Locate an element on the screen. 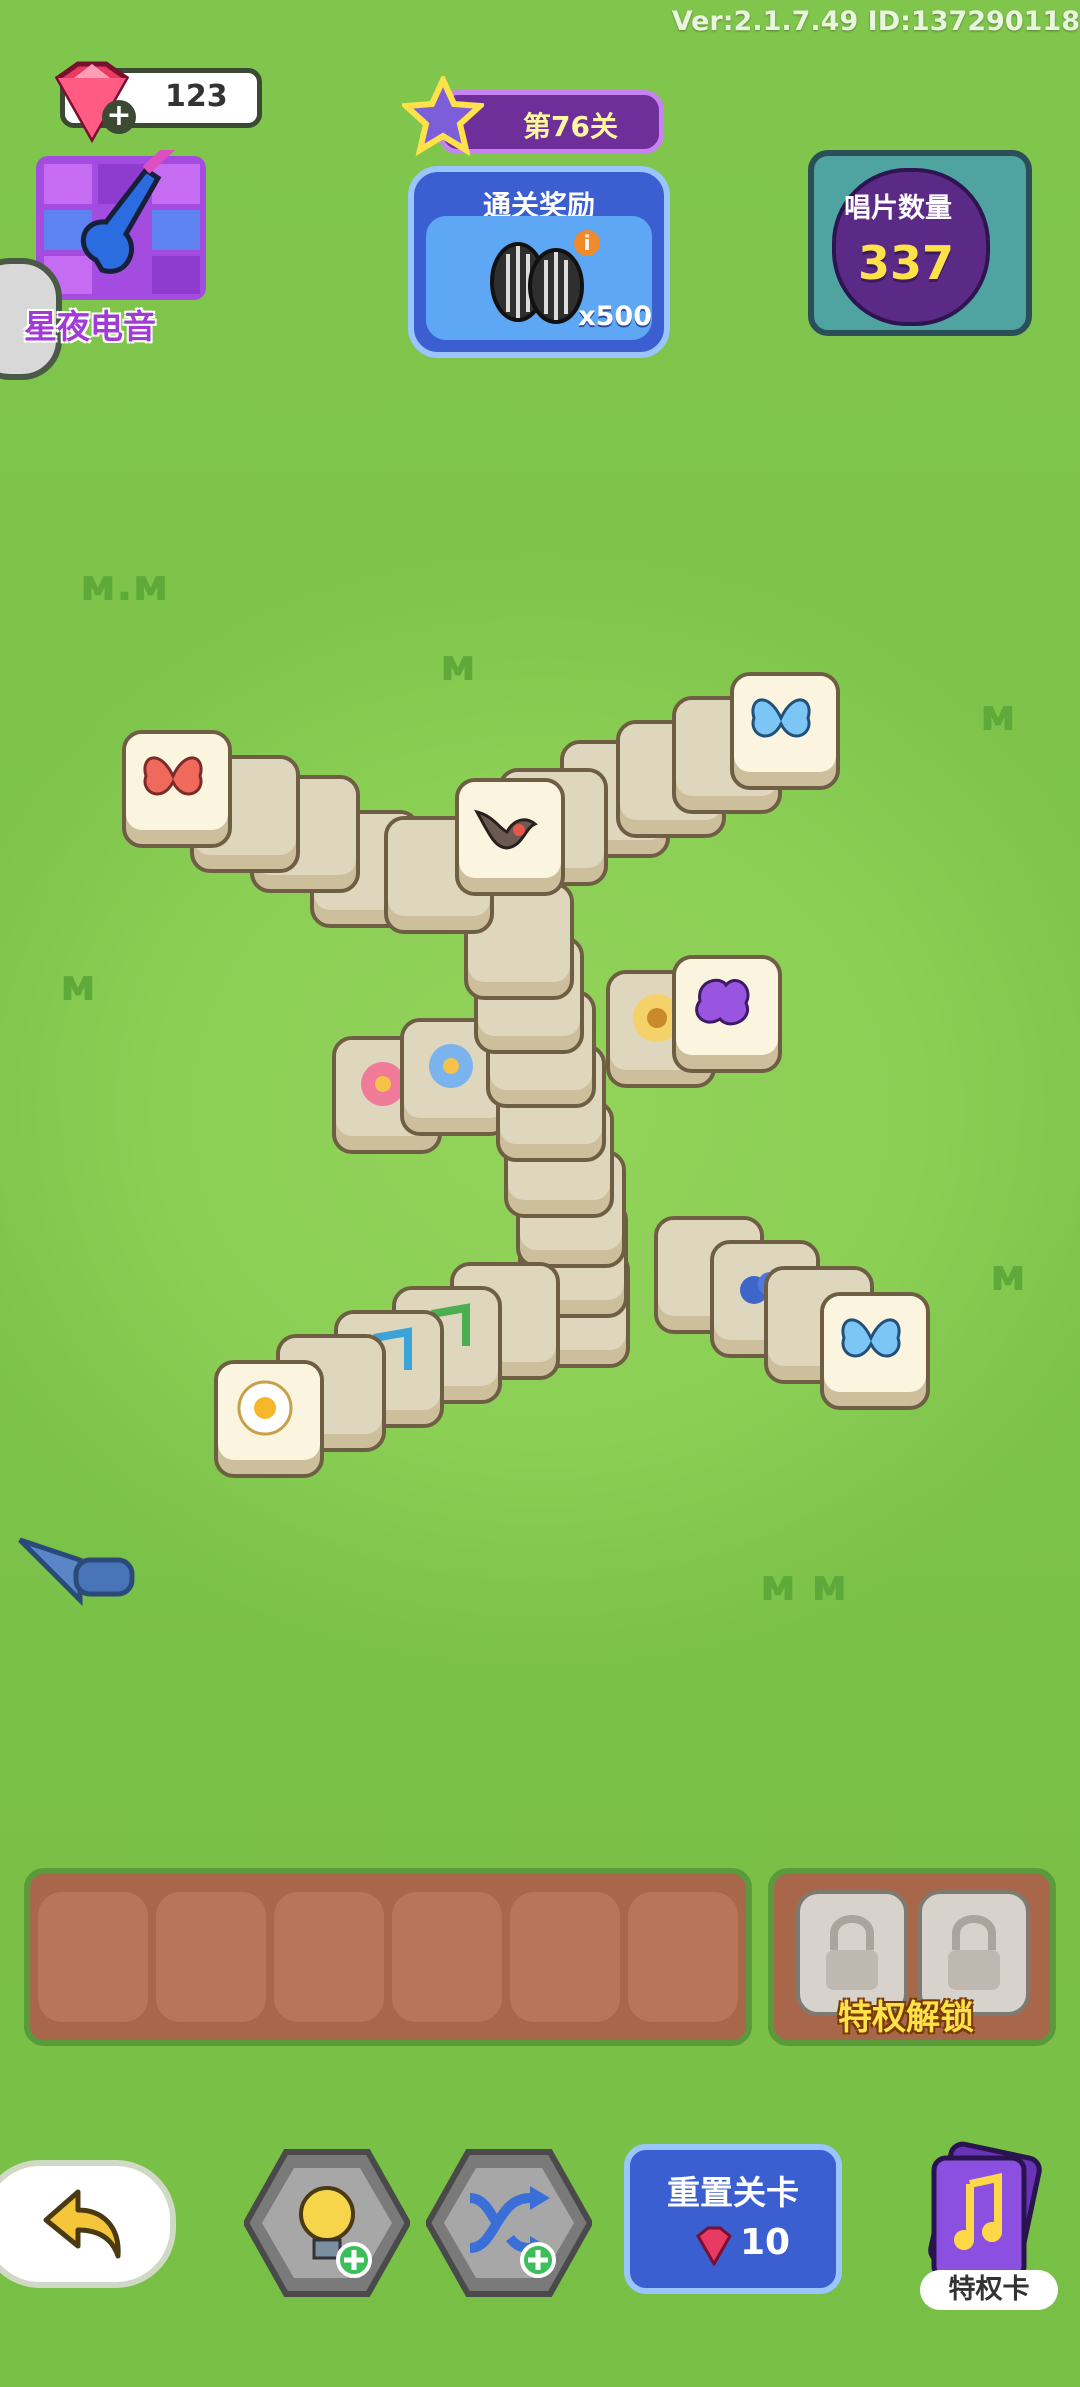 The height and width of the screenshot is (2387, 1080). grass-tuft: ᴍ.ᴍ is located at coordinates (124, 585).